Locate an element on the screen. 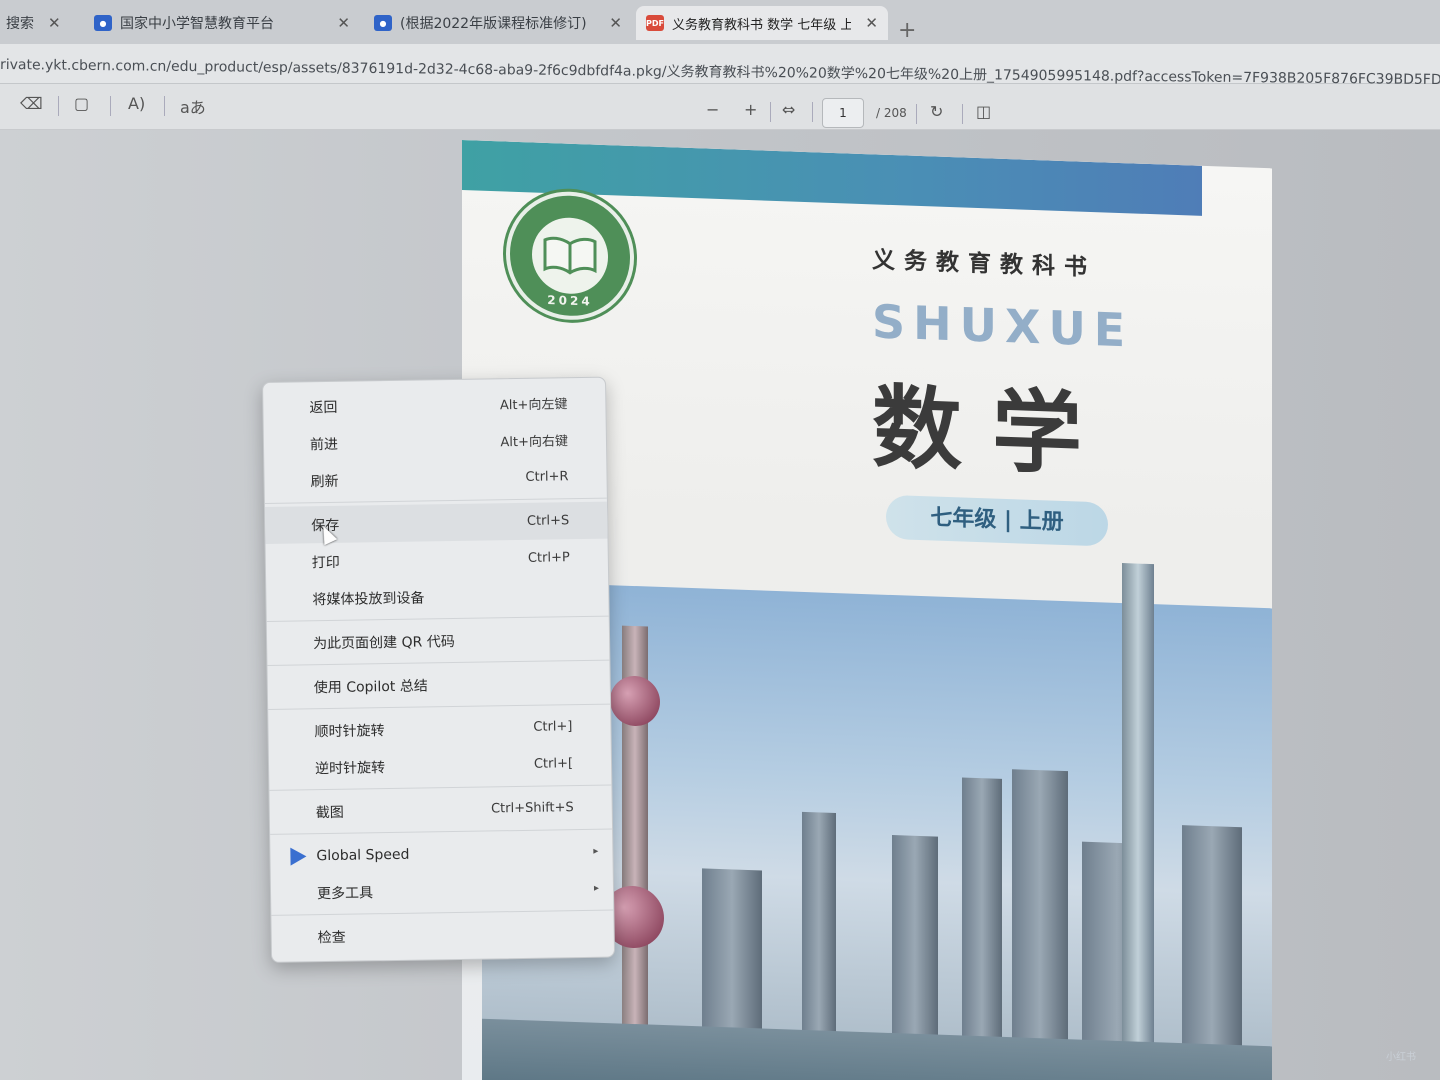  tab-title: 国家中小学智慧教育平台 is located at coordinates (197, 24).